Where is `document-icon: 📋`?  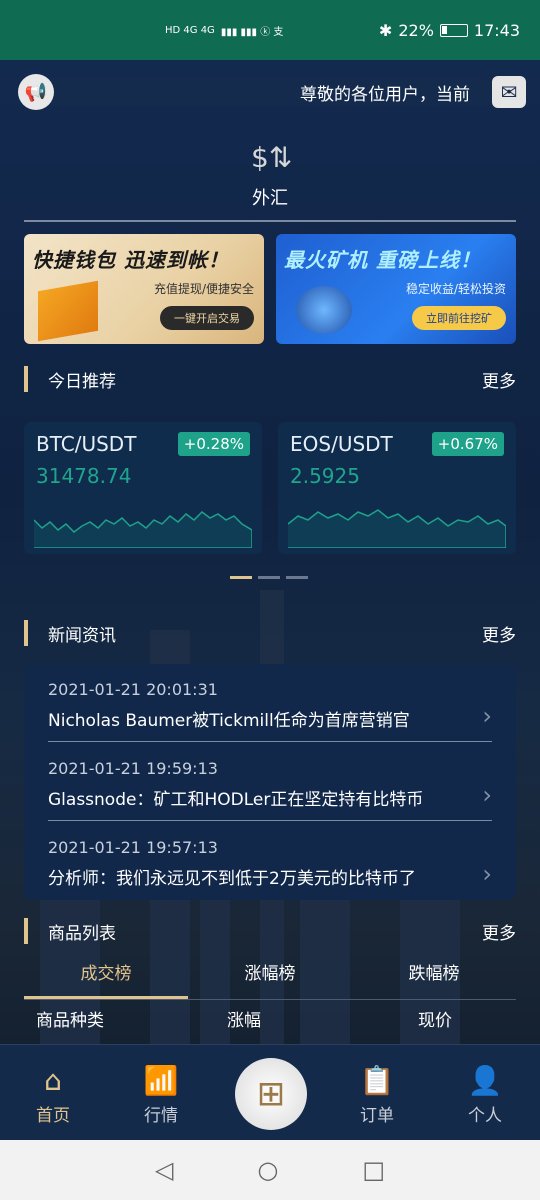 document-icon: 📋 is located at coordinates (377, 1080).